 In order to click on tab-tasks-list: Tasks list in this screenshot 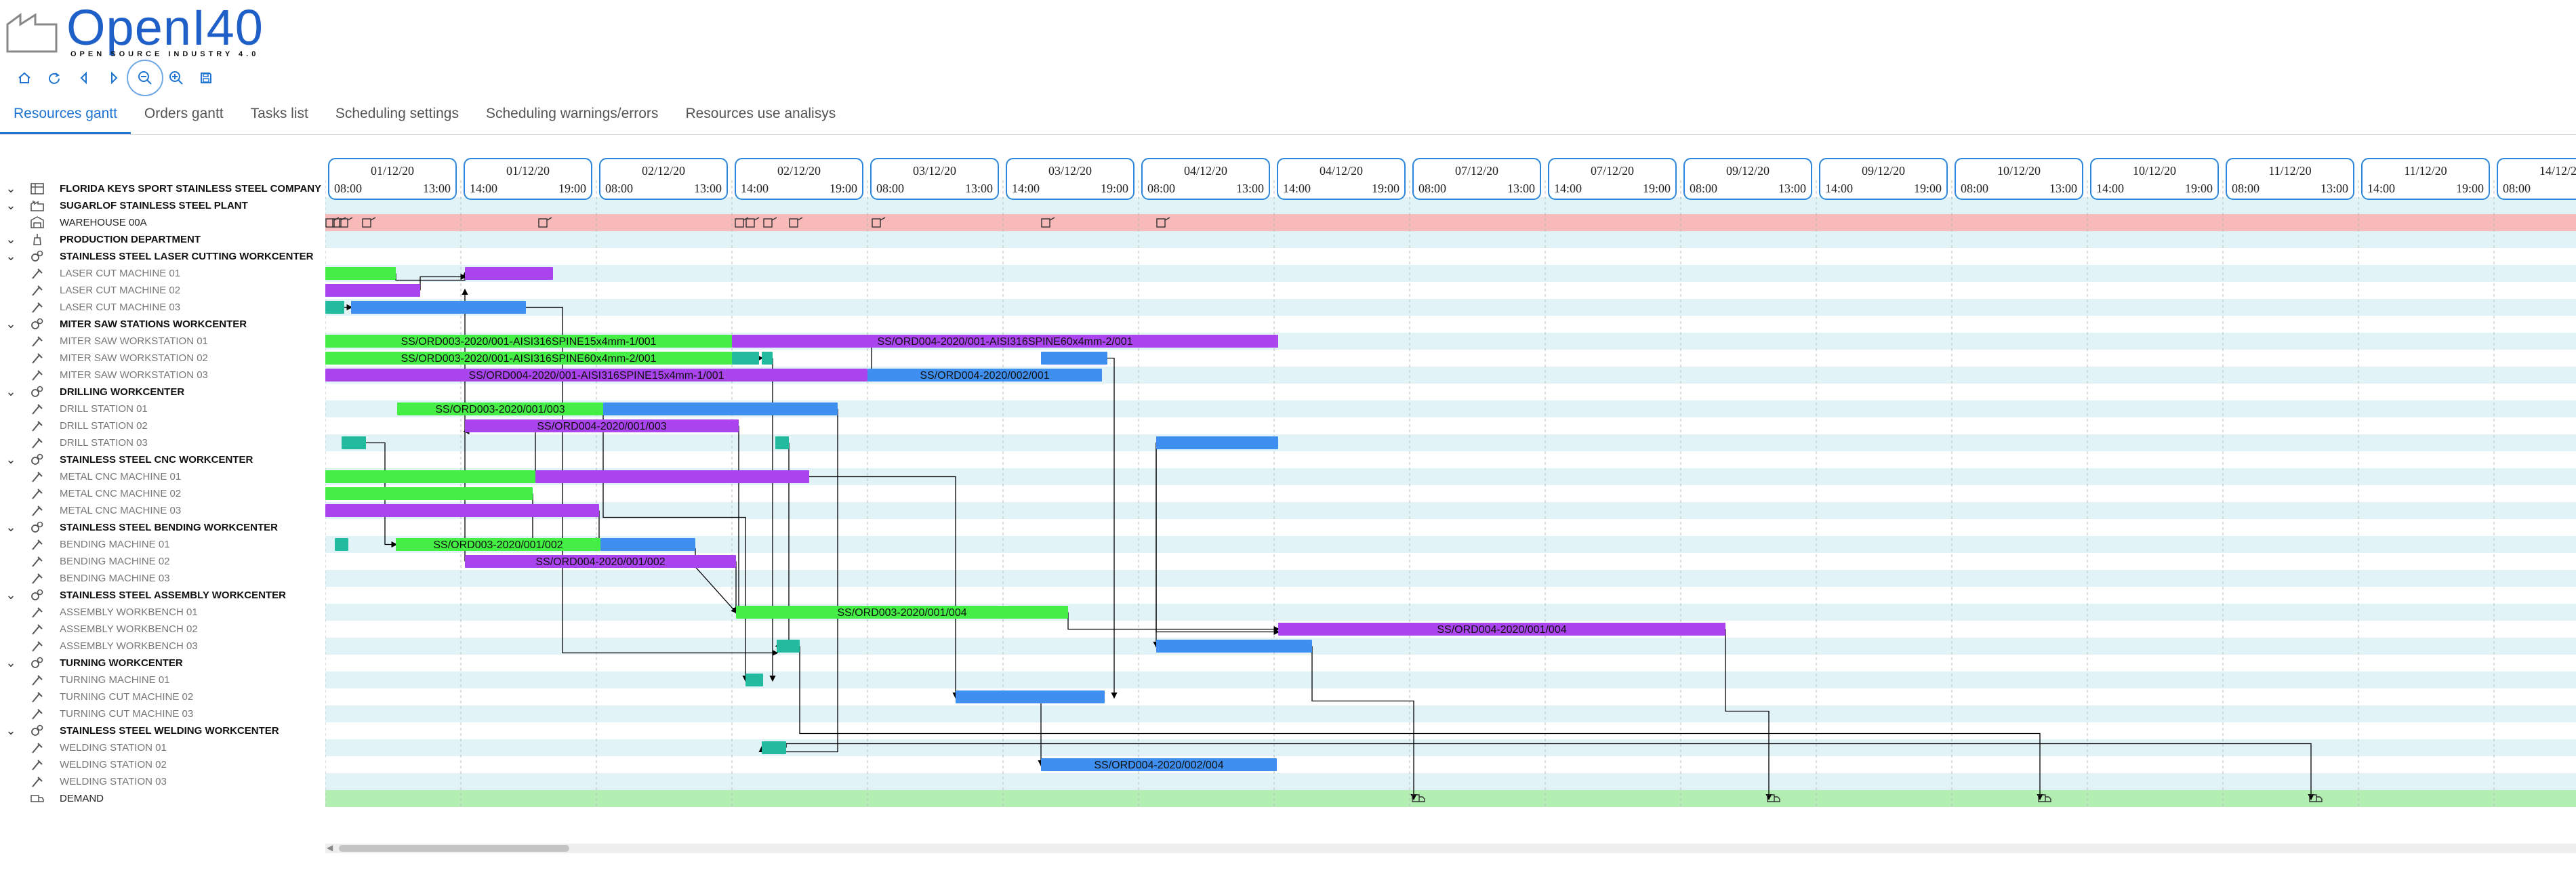, I will do `click(280, 114)`.